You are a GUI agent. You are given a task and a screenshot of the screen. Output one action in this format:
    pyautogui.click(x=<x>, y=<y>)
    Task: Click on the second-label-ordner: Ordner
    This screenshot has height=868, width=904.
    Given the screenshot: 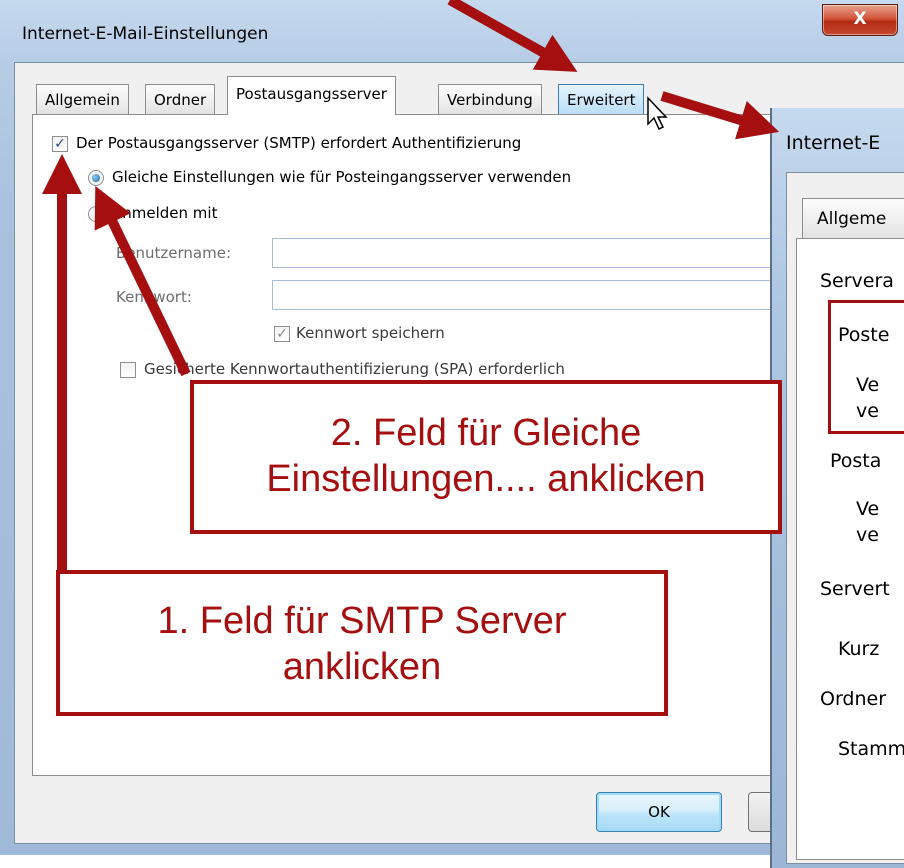 What is the action you would take?
    pyautogui.click(x=853, y=699)
    